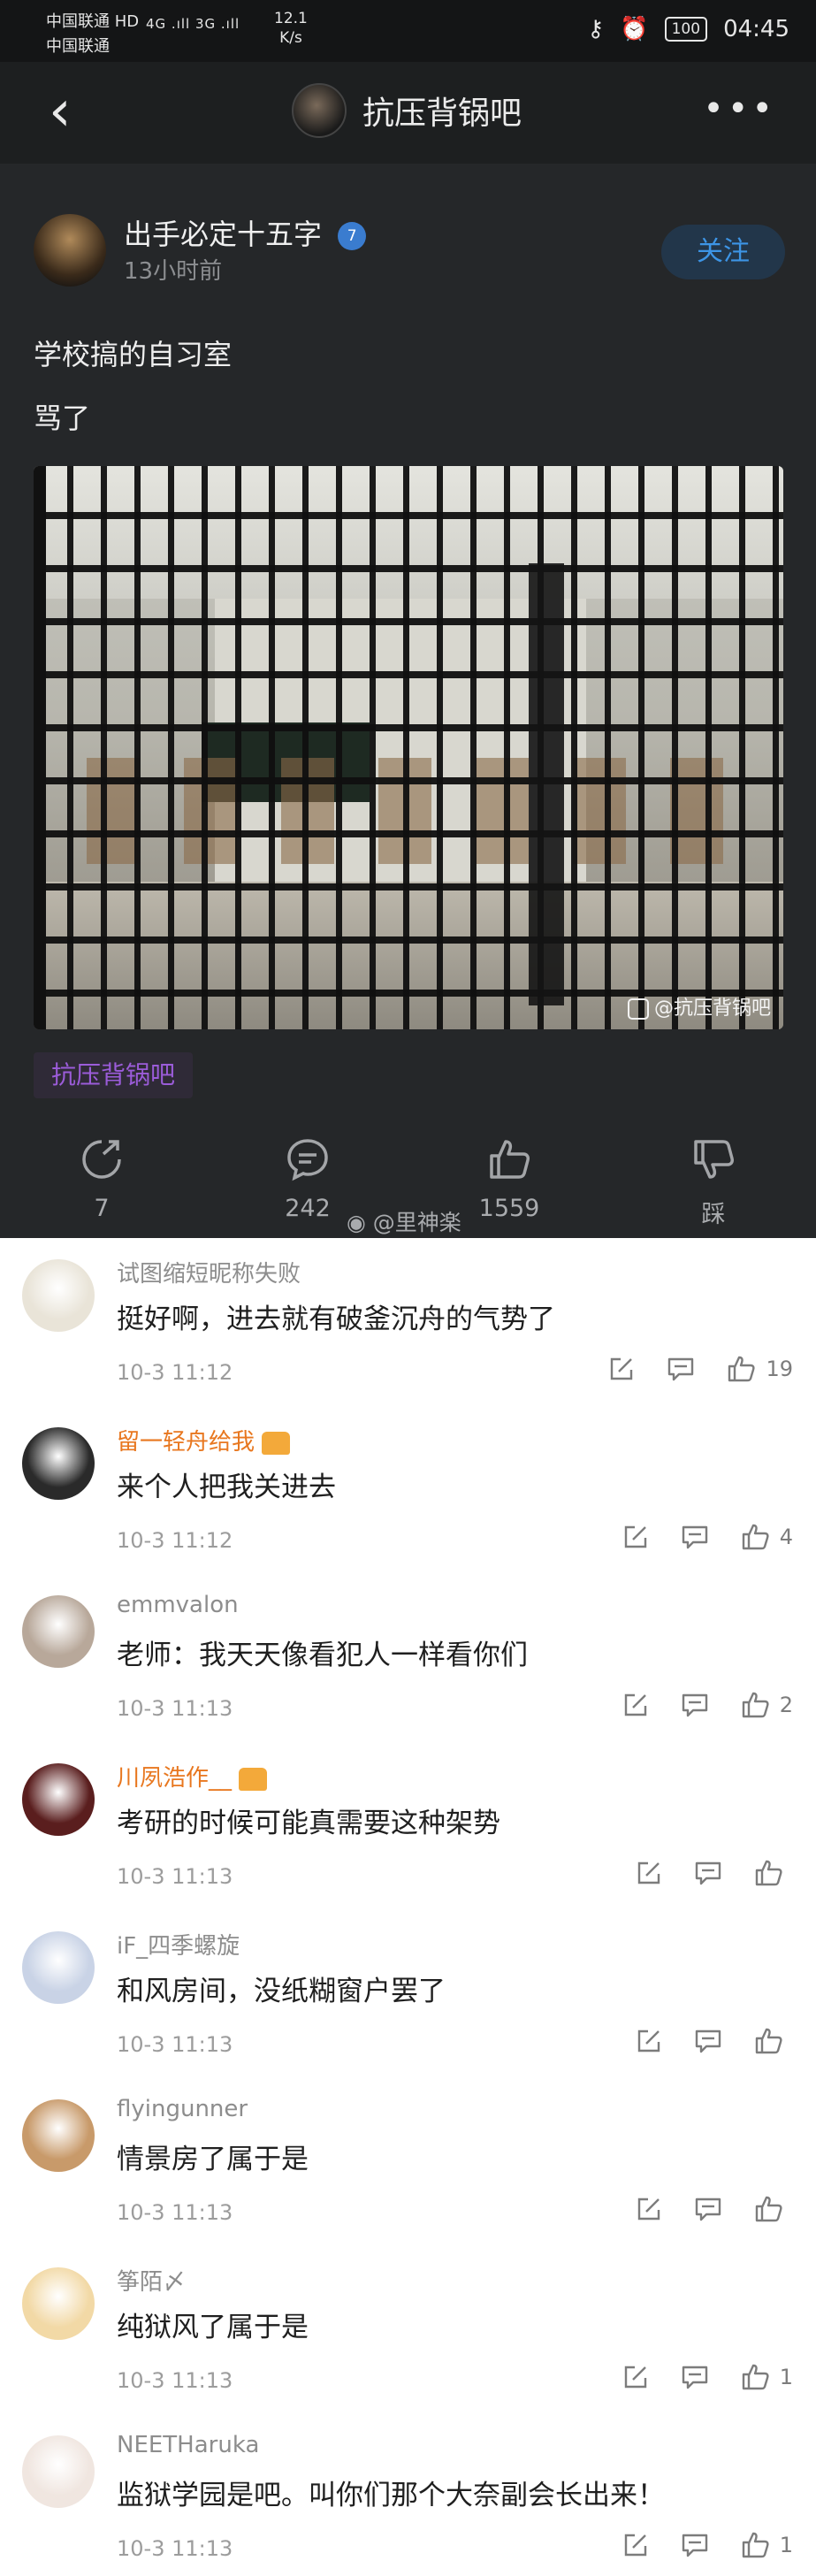 This screenshot has width=816, height=2576. I want to click on comment-author: flyingunner, so click(182, 2109).